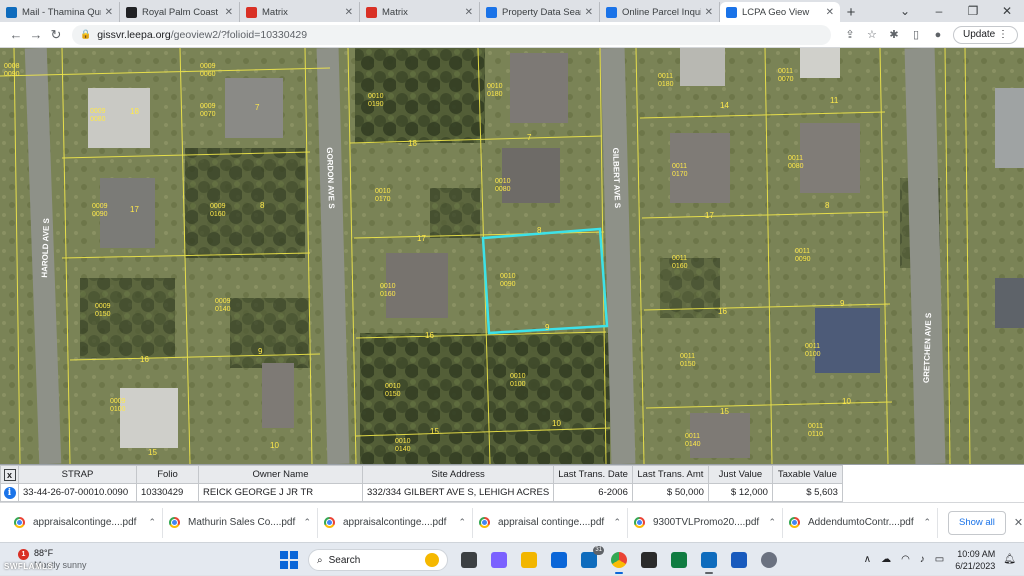 Image resolution: width=1024 pixels, height=576 pixels. I want to click on extensions-icon: ✱, so click(894, 34).